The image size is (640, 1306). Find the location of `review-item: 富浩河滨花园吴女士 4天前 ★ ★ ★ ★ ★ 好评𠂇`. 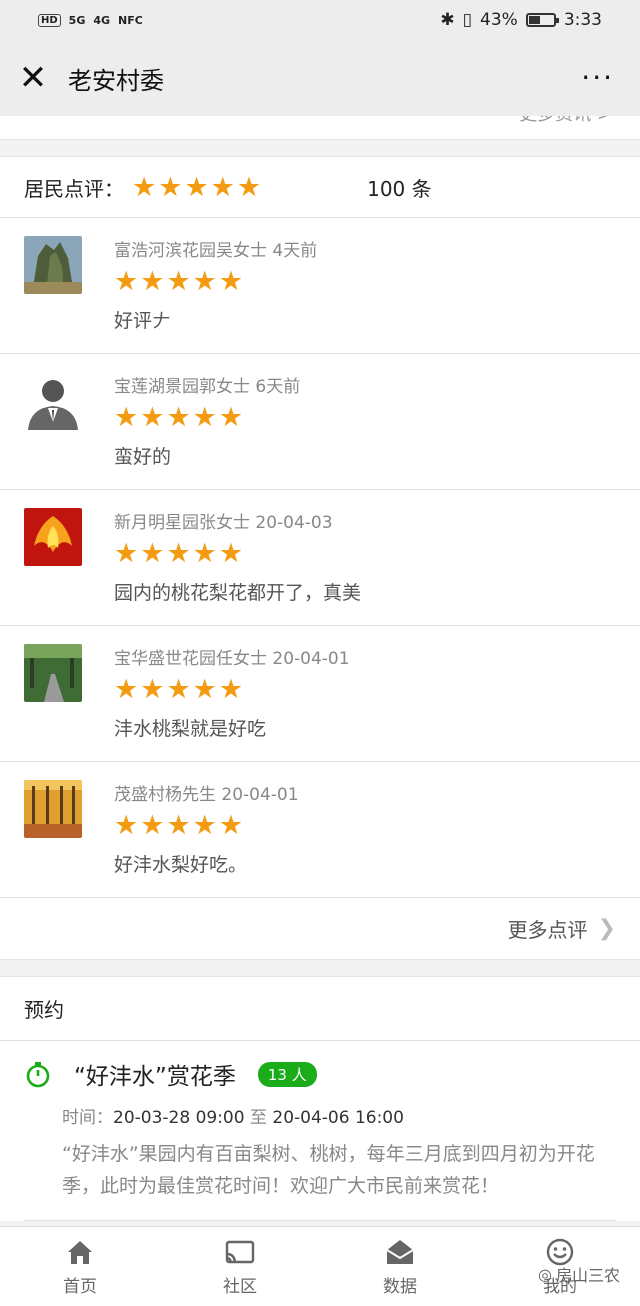

review-item: 富浩河滨花园吴女士 4天前 ★ ★ ★ ★ ★ 好评𠂇 is located at coordinates (320, 286).